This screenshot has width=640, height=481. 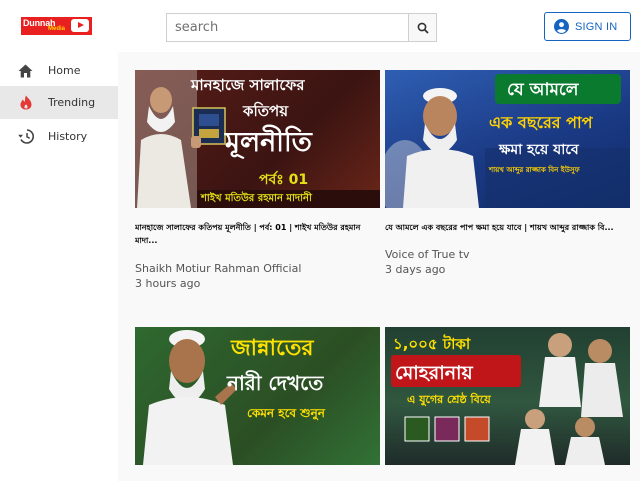 I want to click on account-icon, so click(x=561, y=26).